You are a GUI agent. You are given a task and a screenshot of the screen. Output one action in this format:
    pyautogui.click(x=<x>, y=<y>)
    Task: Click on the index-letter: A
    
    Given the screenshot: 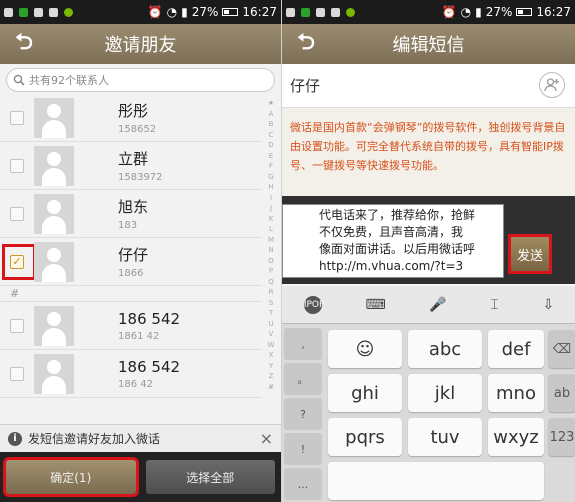 What is the action you would take?
    pyautogui.click(x=271, y=114)
    